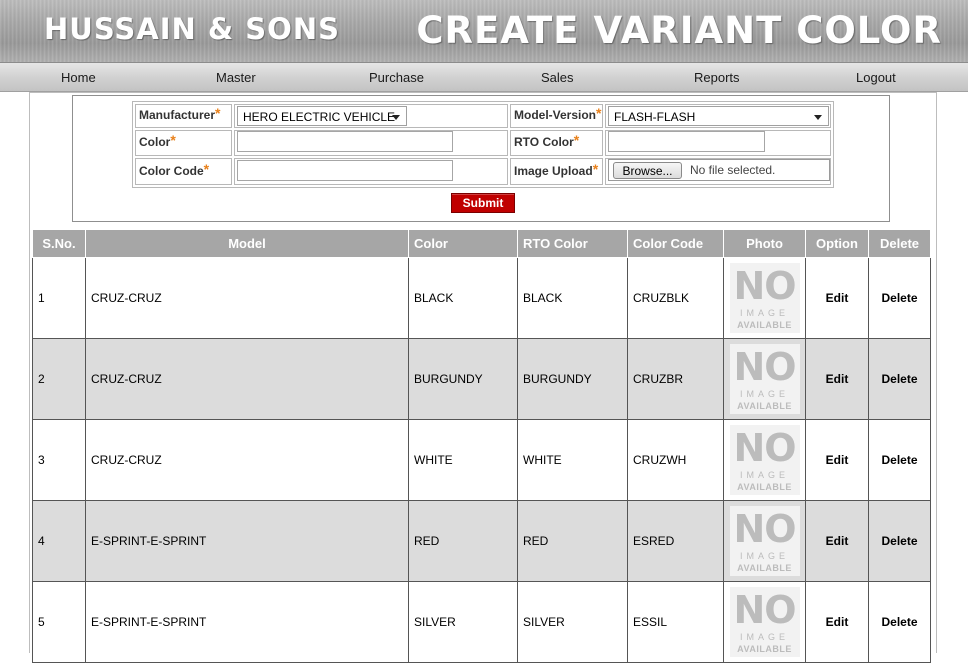 This screenshot has width=968, height=663. I want to click on cell-sno: 2, so click(59, 379).